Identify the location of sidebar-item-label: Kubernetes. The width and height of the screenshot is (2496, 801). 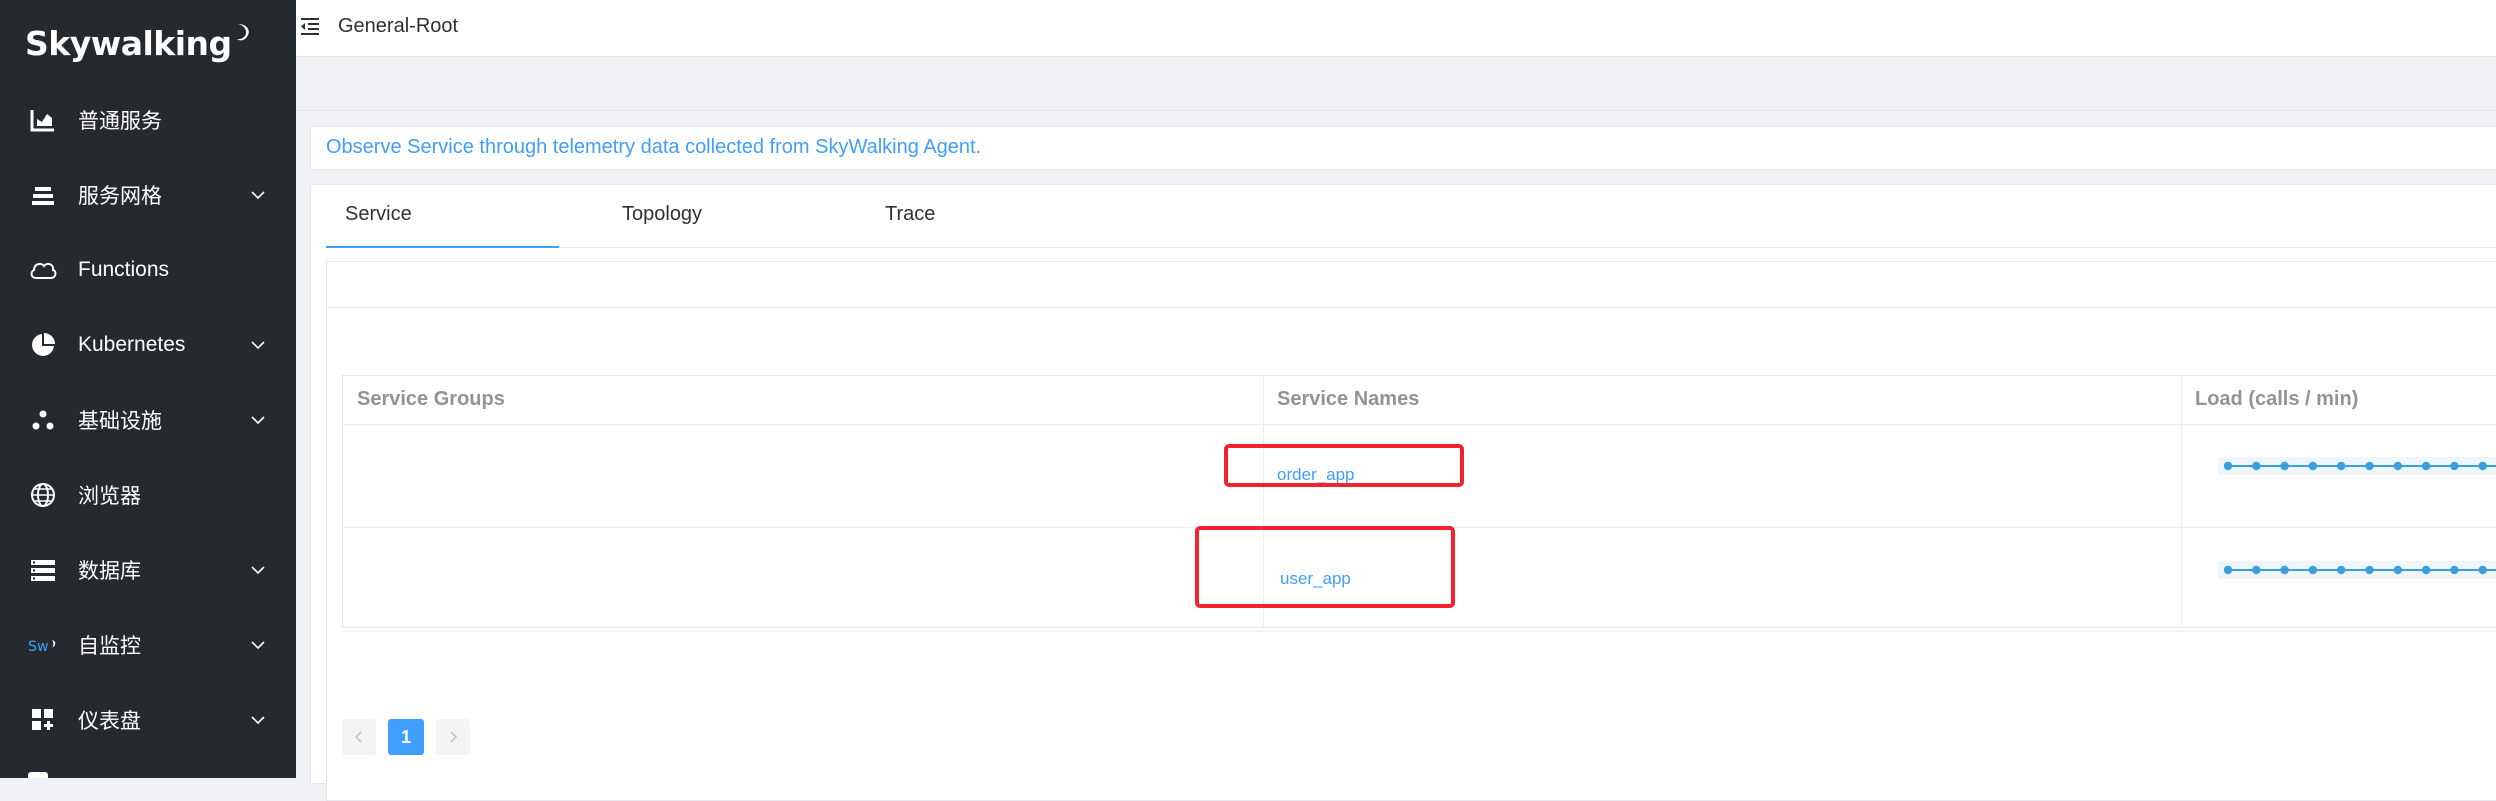
(132, 344).